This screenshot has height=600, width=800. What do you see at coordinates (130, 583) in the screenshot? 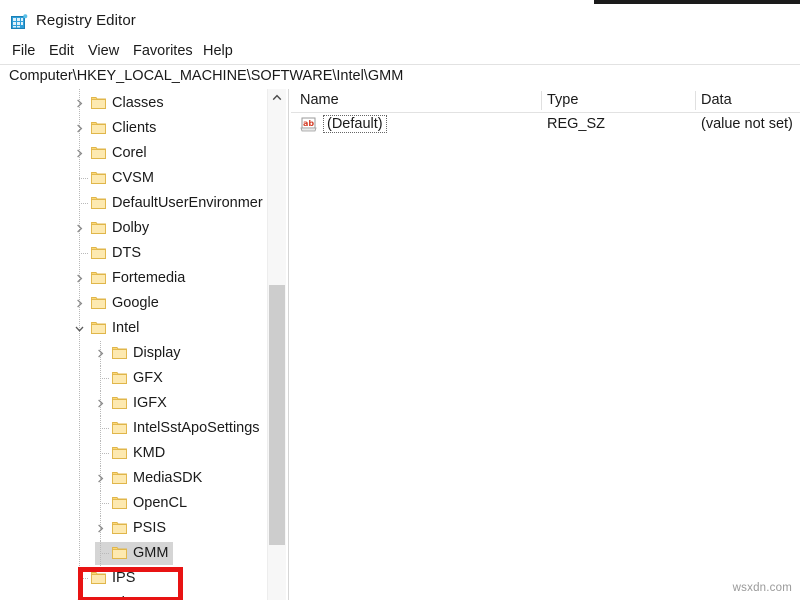
I see `annotation-rectangle` at bounding box center [130, 583].